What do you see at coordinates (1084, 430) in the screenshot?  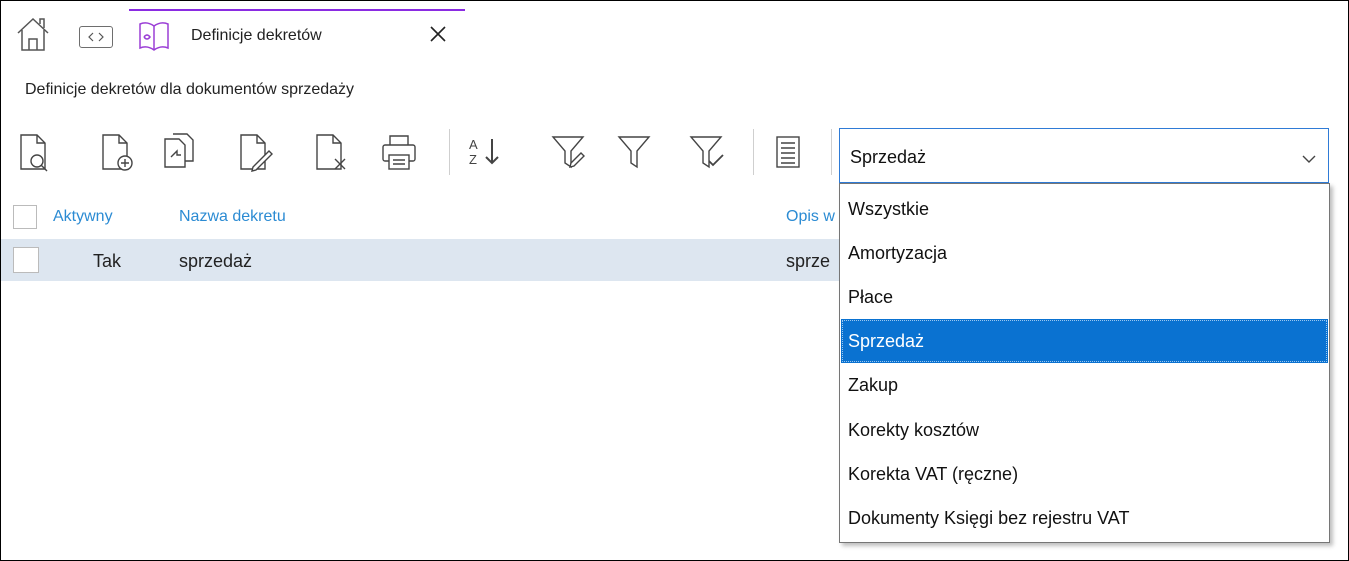 I see `option-korekty-kosztow: Korekty kosztów` at bounding box center [1084, 430].